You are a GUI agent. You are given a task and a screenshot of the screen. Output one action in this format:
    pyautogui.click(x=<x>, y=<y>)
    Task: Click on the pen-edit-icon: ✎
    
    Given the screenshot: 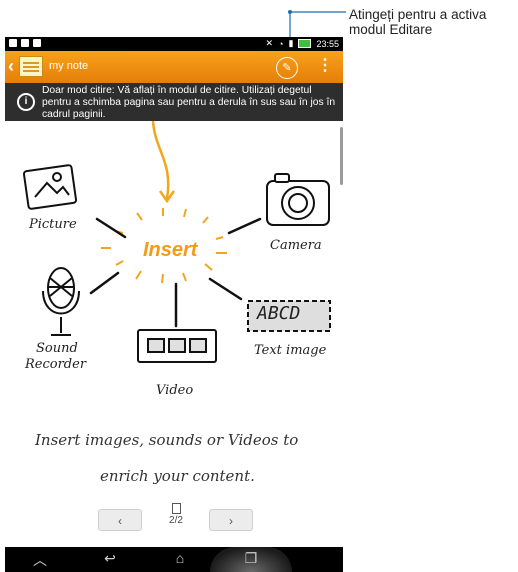 What is the action you would take?
    pyautogui.click(x=287, y=68)
    